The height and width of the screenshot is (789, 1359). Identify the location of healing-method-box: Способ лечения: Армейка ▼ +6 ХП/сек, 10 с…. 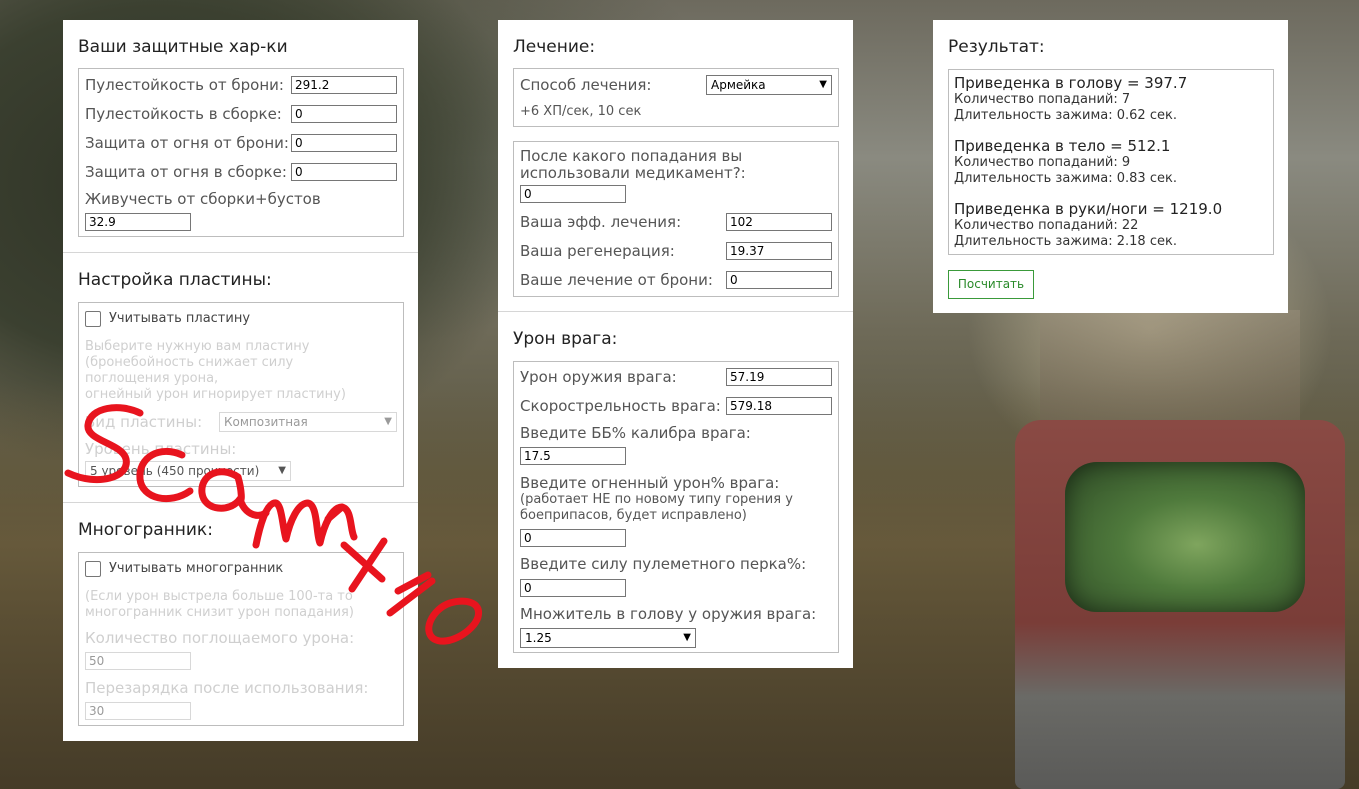
(676, 97).